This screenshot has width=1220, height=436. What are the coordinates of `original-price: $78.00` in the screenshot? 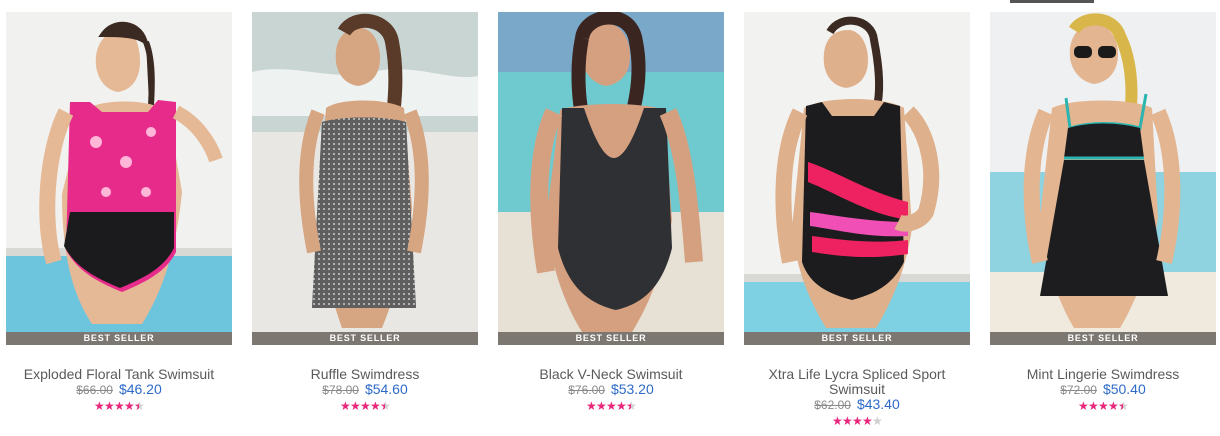 It's located at (340, 390).